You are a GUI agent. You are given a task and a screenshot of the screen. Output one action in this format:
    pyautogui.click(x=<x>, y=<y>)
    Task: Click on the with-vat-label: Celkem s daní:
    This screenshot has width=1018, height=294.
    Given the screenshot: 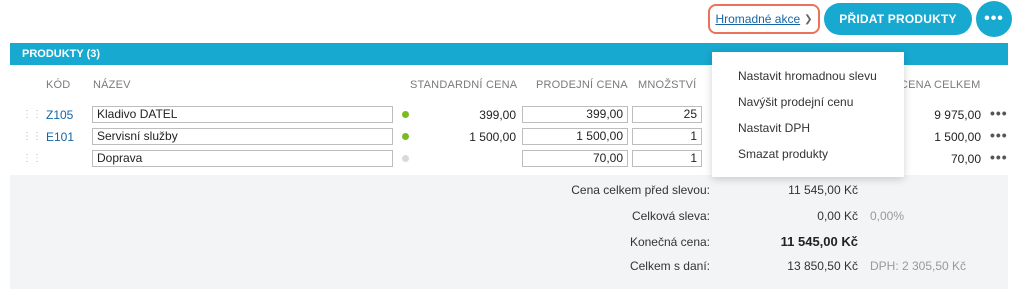 What is the action you would take?
    pyautogui.click(x=669, y=266)
    